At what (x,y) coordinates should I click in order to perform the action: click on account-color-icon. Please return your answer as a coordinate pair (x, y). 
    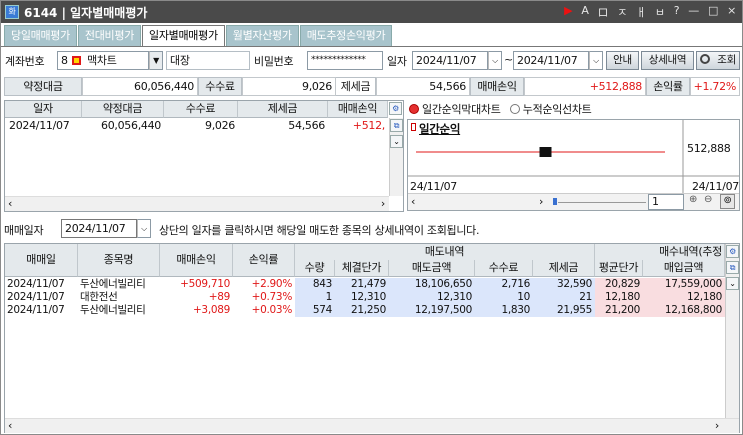
    Looking at the image, I should click on (76, 60).